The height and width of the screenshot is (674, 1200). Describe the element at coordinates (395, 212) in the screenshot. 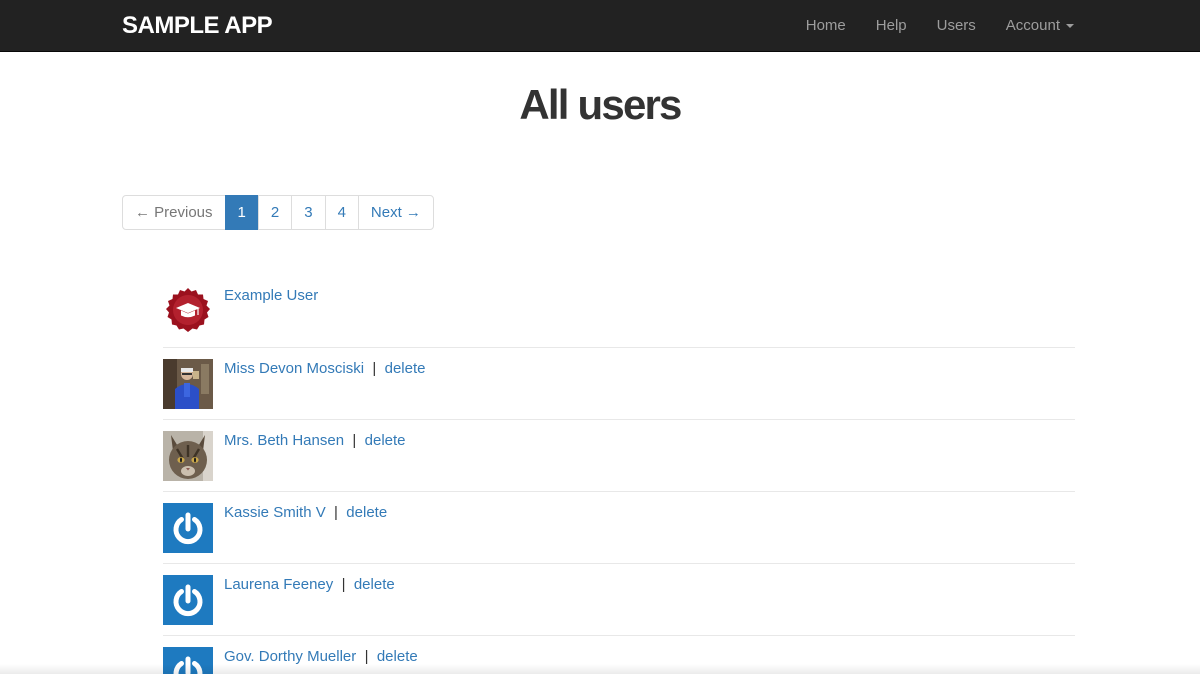

I see `pagination-next: Next →` at that location.